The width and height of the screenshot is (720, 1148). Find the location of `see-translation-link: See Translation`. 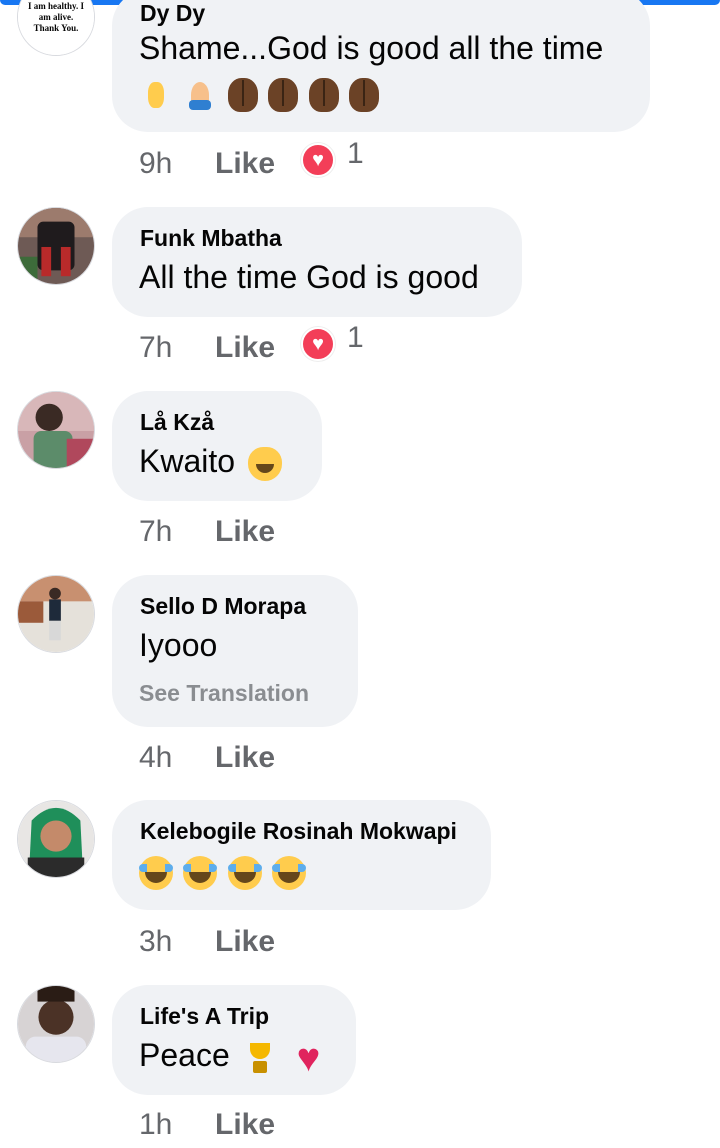

see-translation-link: See Translation is located at coordinates (224, 693).